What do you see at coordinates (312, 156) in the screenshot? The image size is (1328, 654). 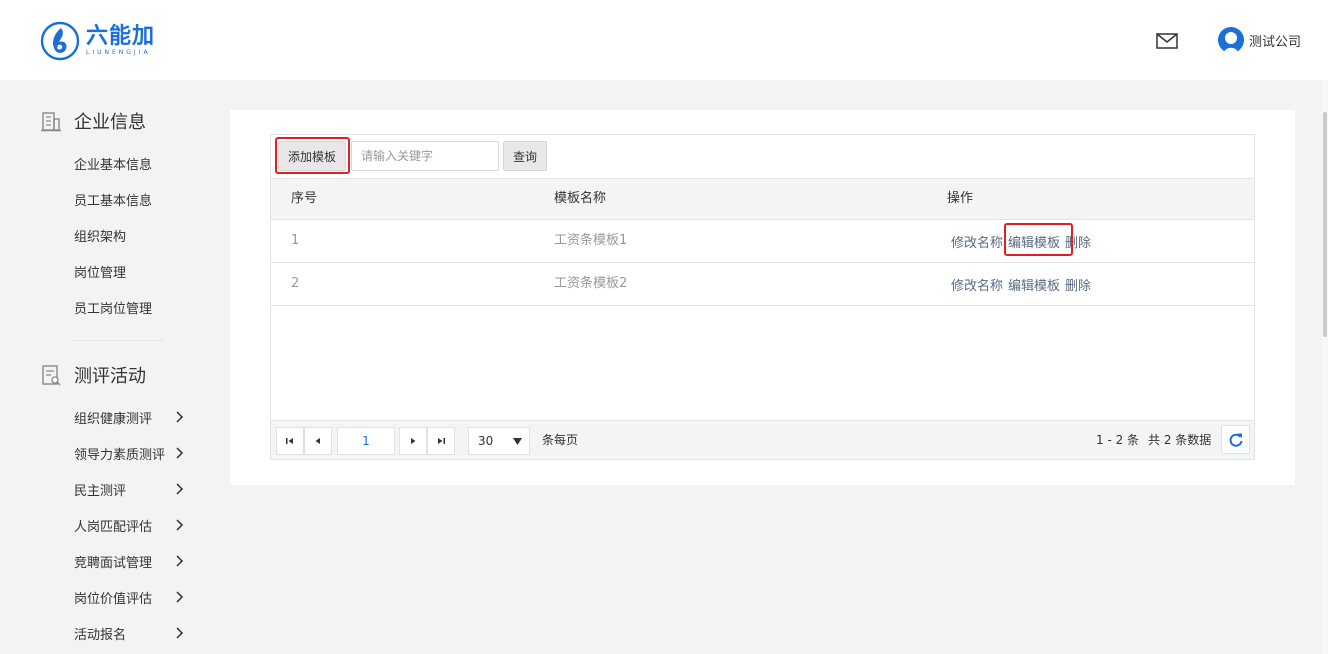 I see `add-template-button: 添加模板` at bounding box center [312, 156].